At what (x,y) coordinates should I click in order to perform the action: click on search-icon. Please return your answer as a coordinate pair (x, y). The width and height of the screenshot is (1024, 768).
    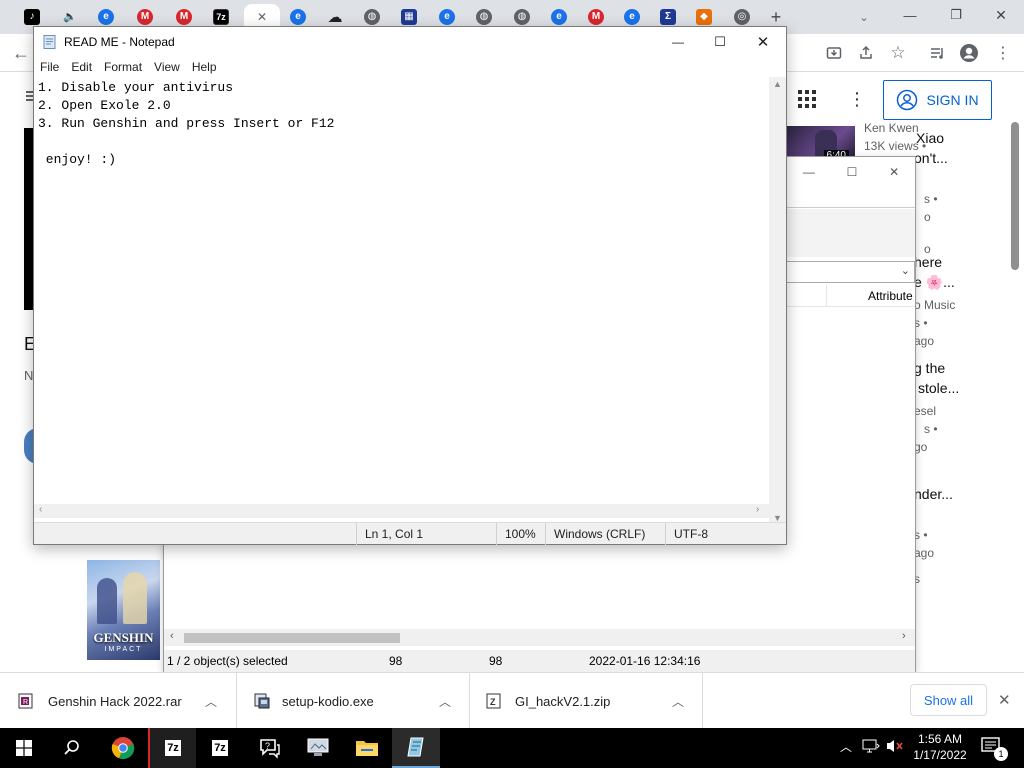
    Looking at the image, I should click on (71, 747).